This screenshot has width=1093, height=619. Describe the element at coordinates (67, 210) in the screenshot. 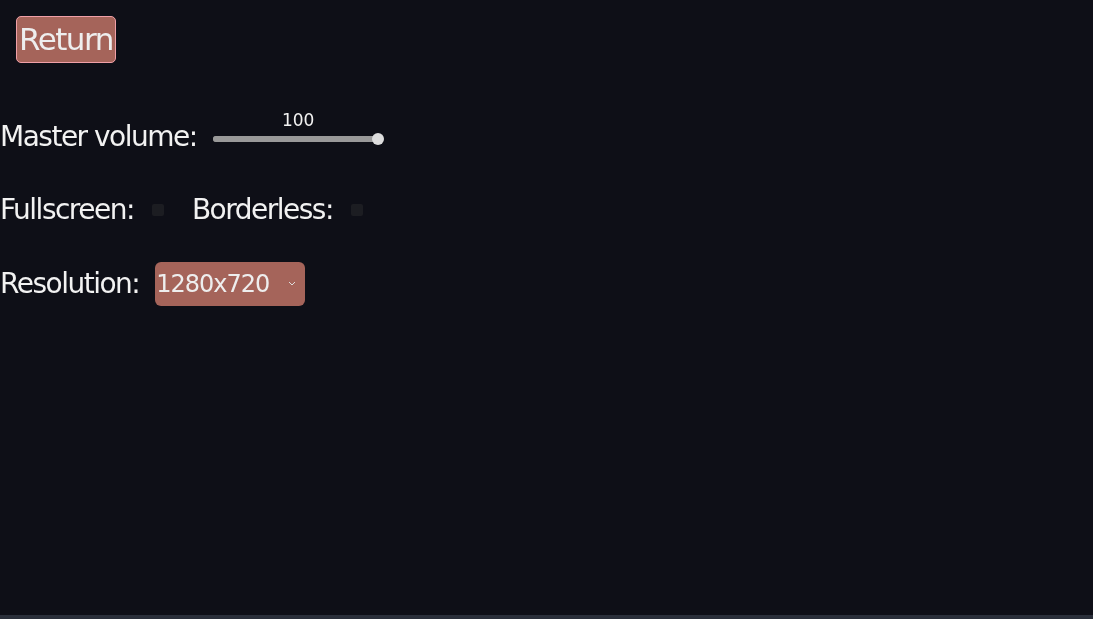

I see `toggle-label: Fullscreen:` at that location.